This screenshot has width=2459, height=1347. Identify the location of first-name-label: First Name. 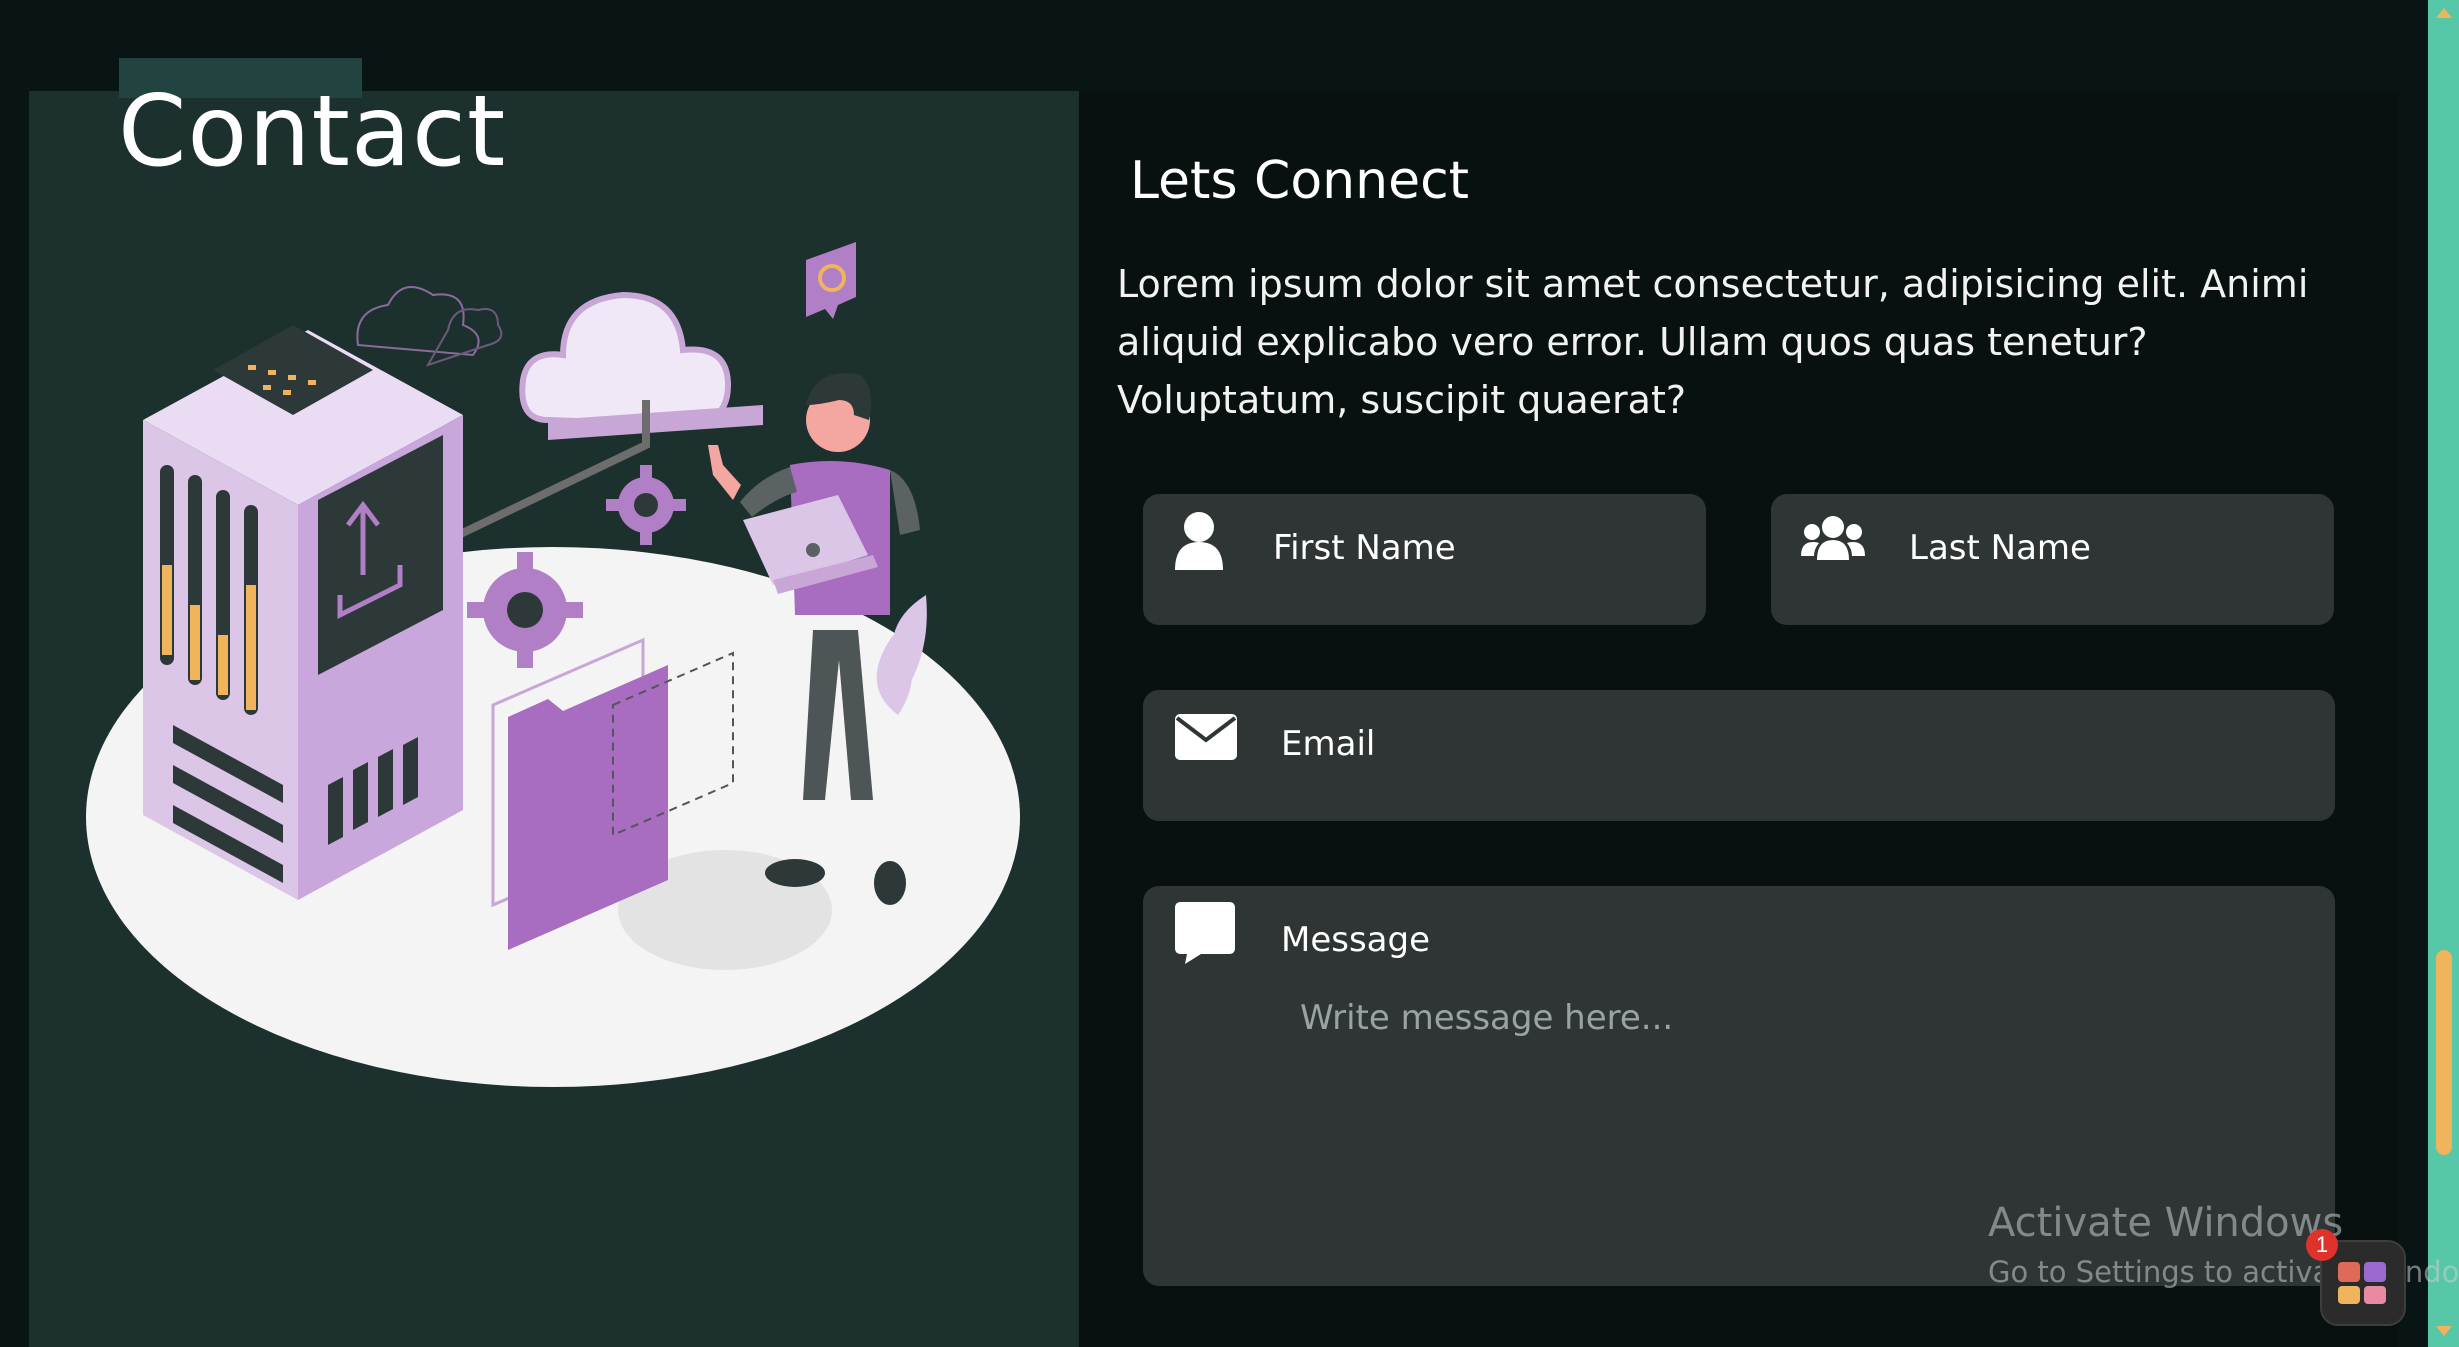
(1364, 548).